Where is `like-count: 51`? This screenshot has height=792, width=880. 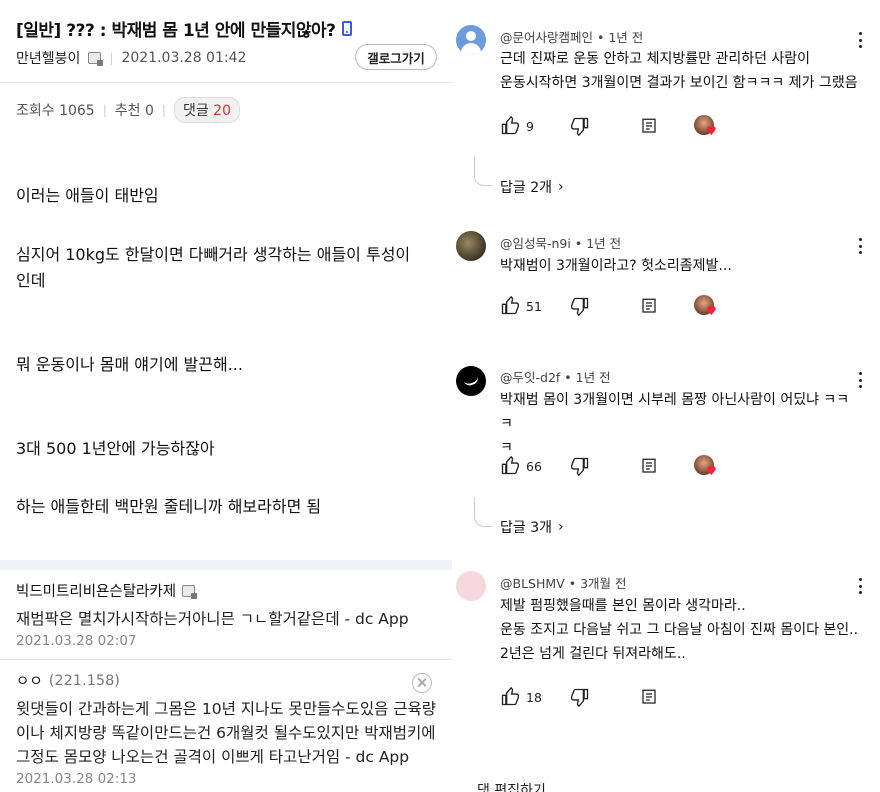 like-count: 51 is located at coordinates (534, 306).